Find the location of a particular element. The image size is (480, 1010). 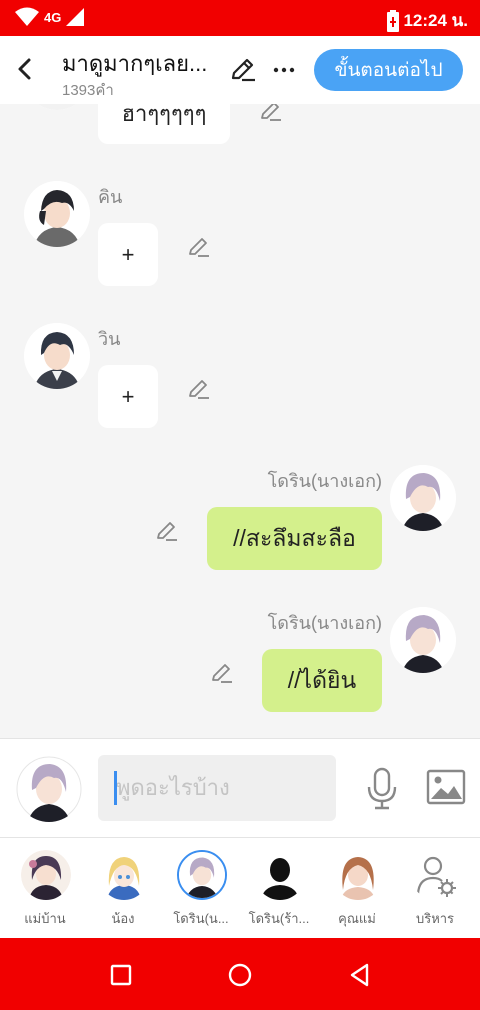

manage-characters-icon is located at coordinates (436, 875).